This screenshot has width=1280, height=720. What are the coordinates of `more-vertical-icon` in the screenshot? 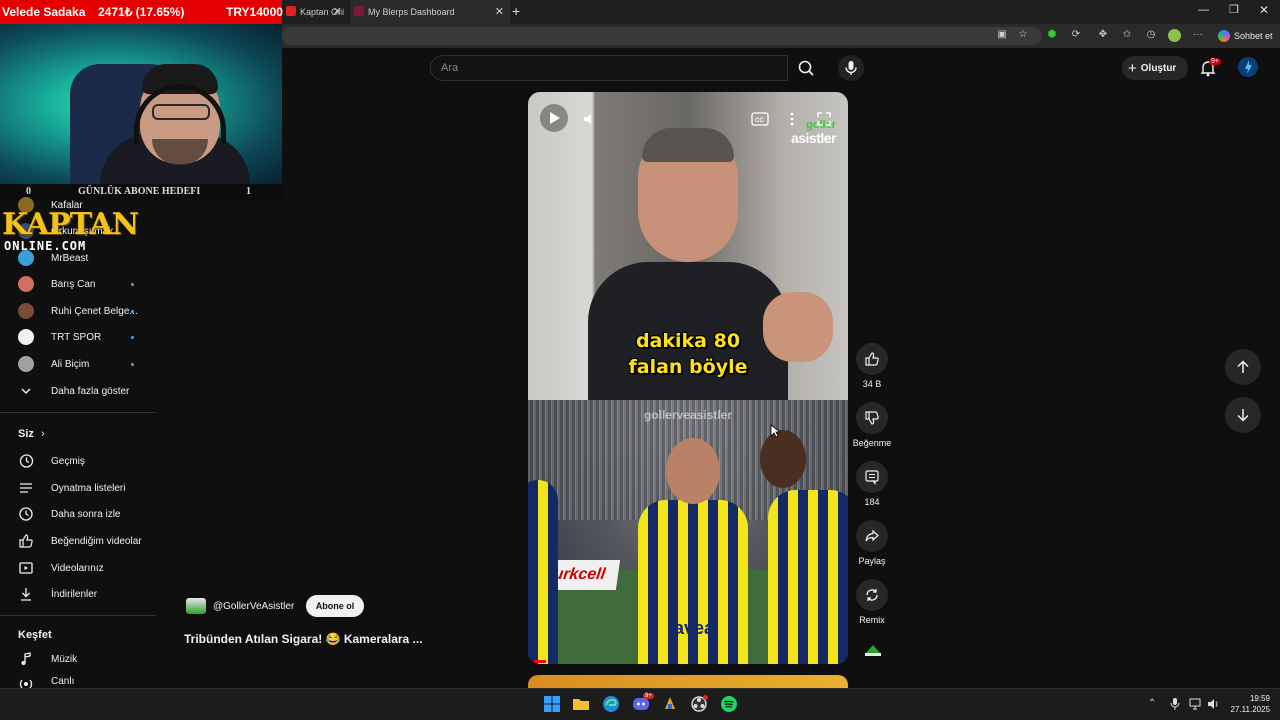 It's located at (792, 119).